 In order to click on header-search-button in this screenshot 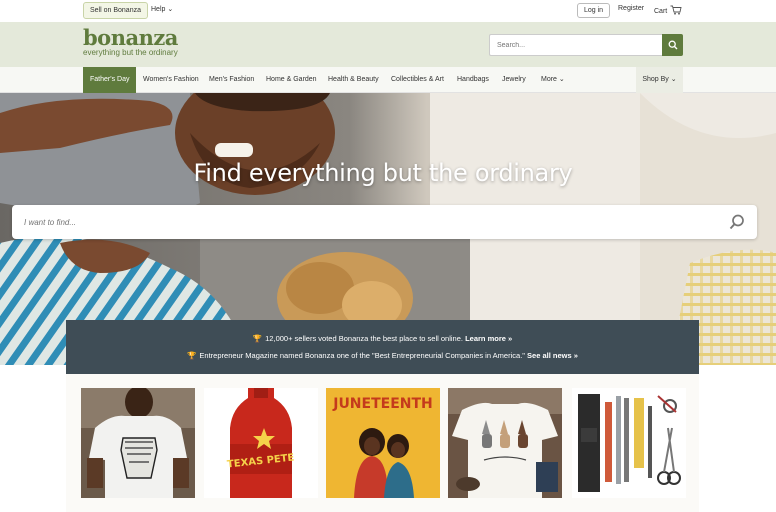, I will do `click(672, 45)`.